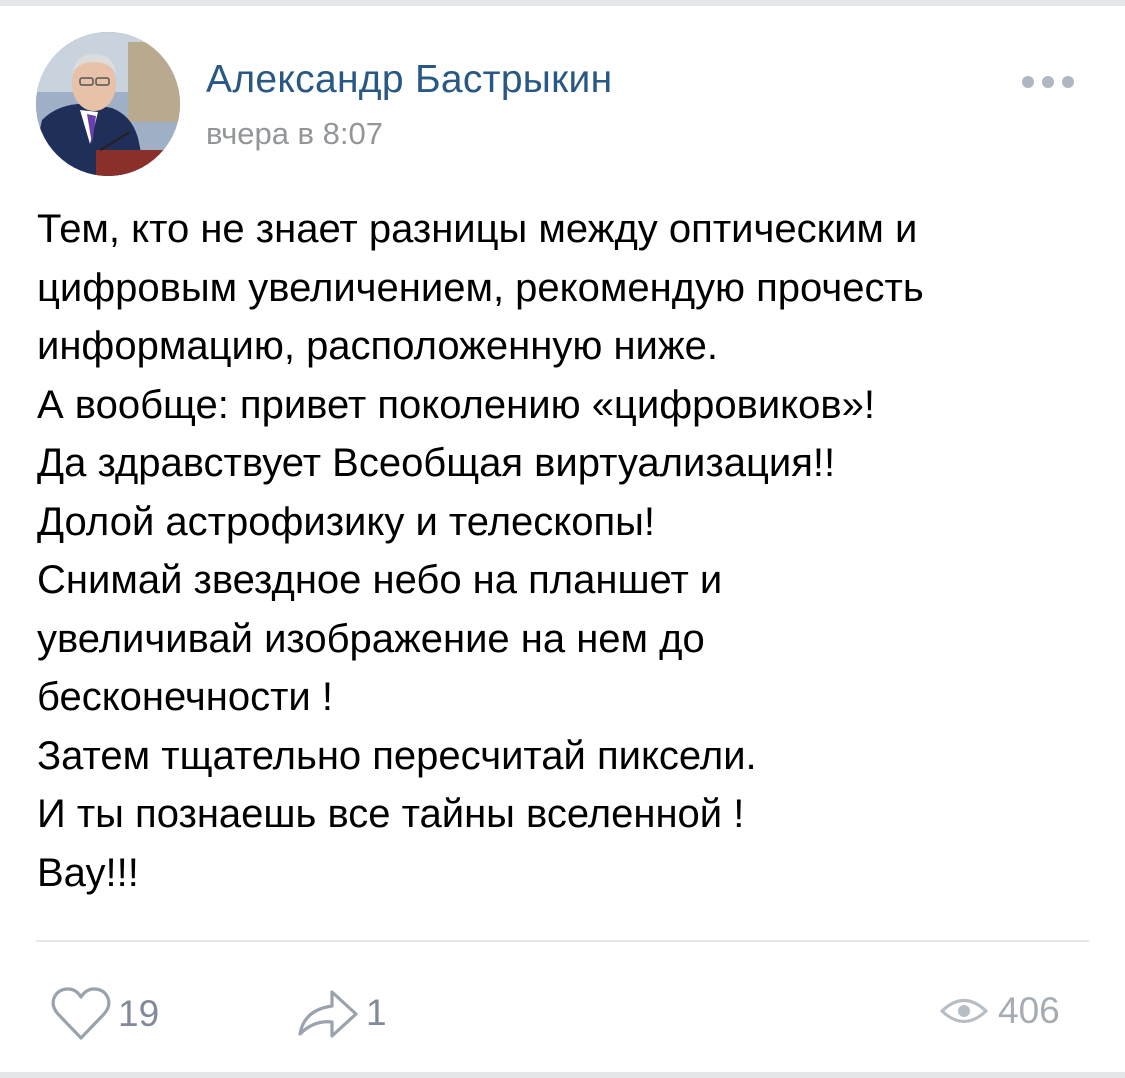 The height and width of the screenshot is (1078, 1125). Describe the element at coordinates (1029, 1010) in the screenshot. I see `views-count: 406` at that location.